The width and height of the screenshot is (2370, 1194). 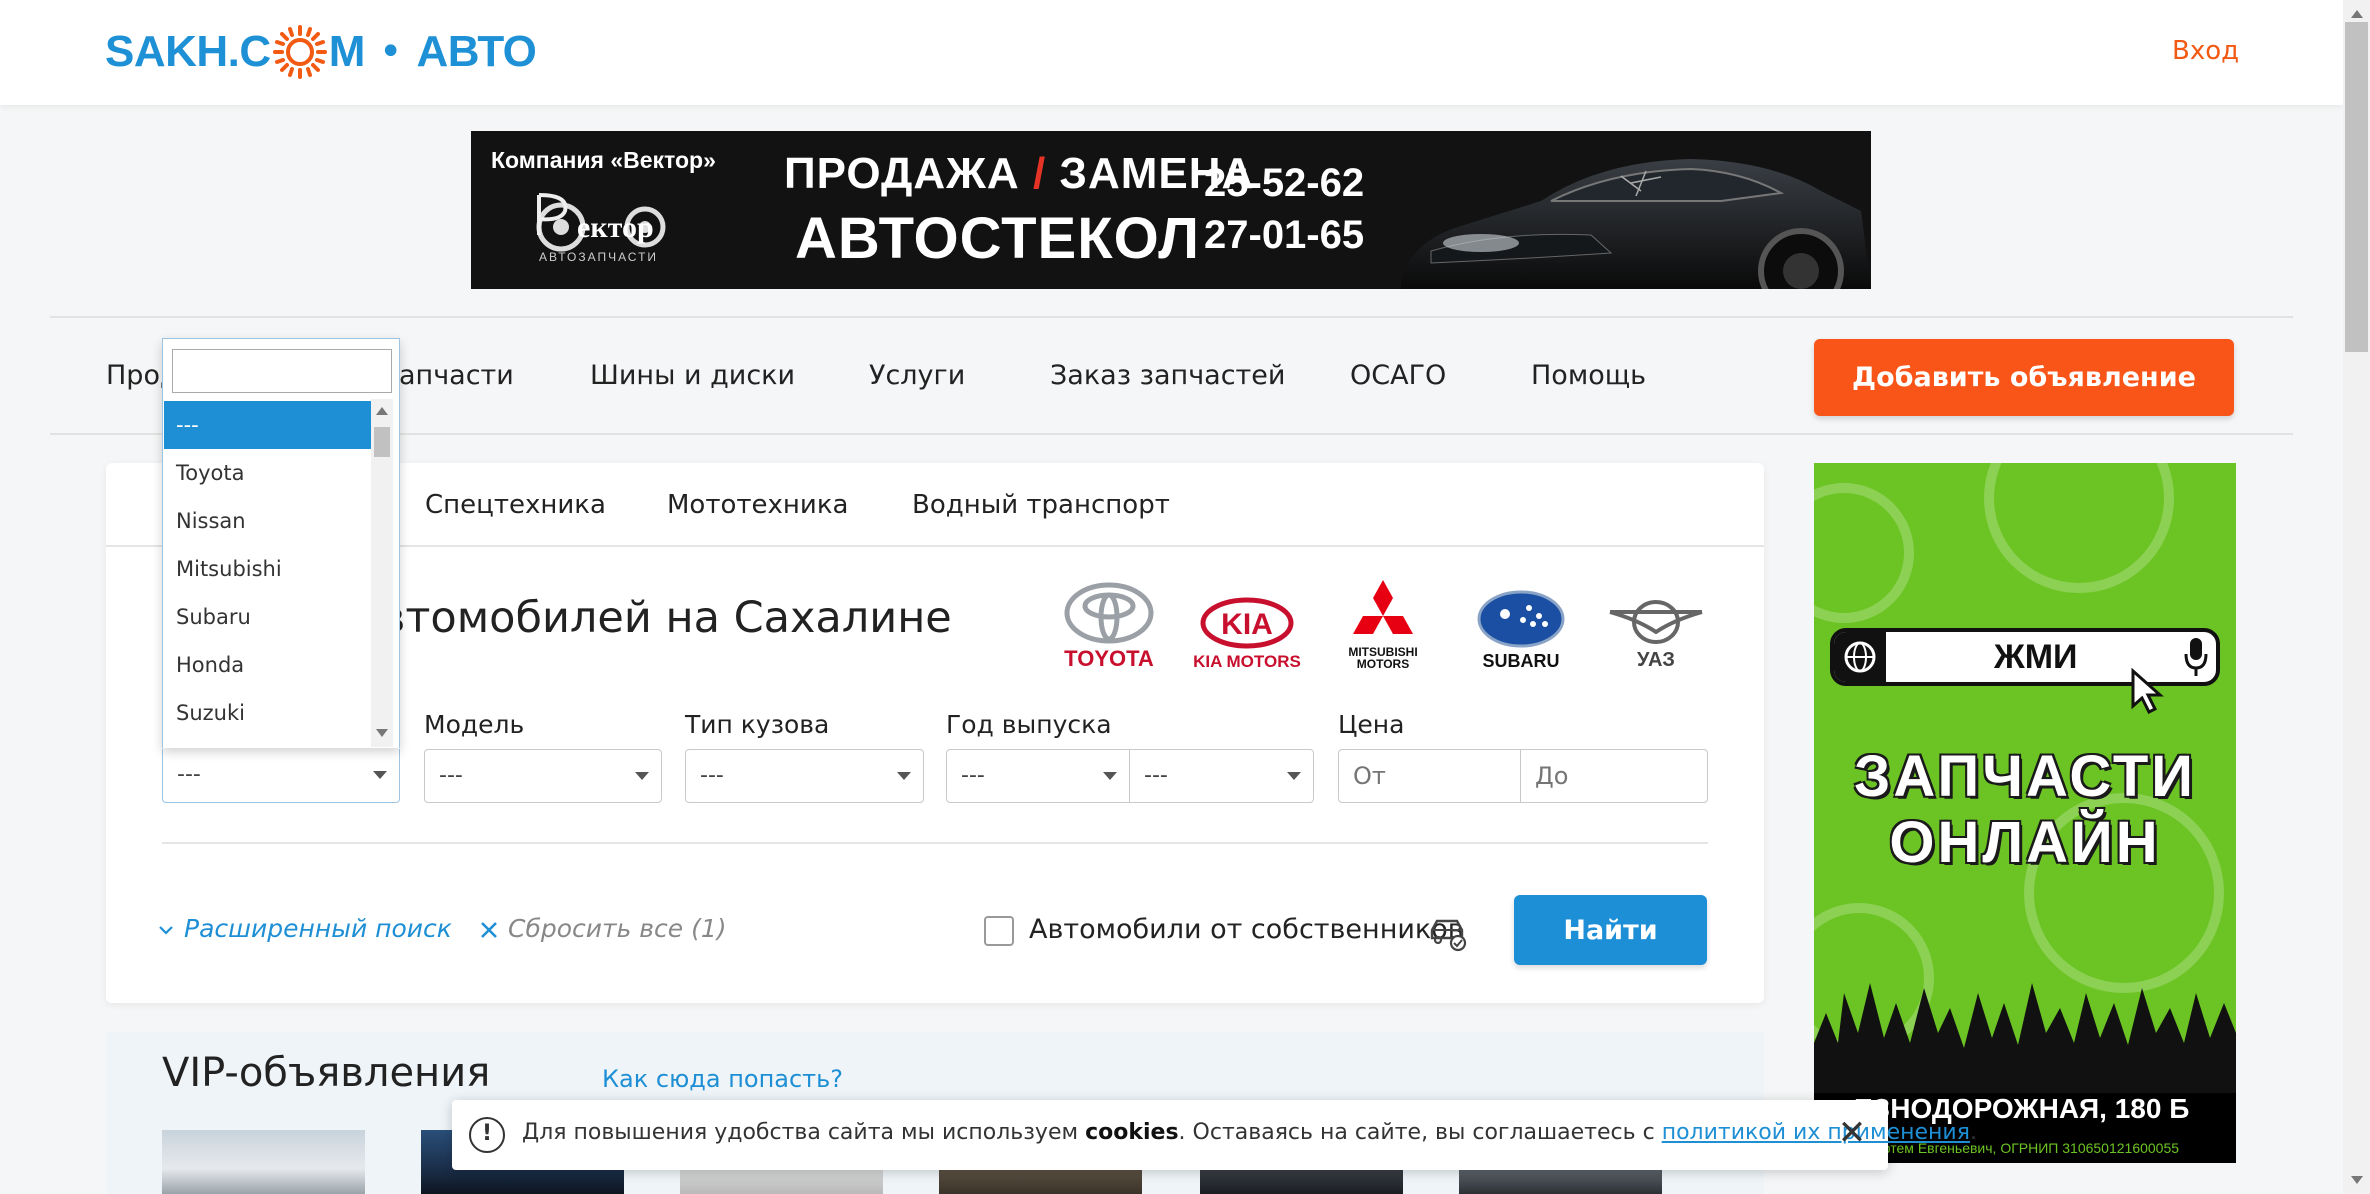 What do you see at coordinates (267, 665) in the screenshot?
I see `make-option: Honda` at bounding box center [267, 665].